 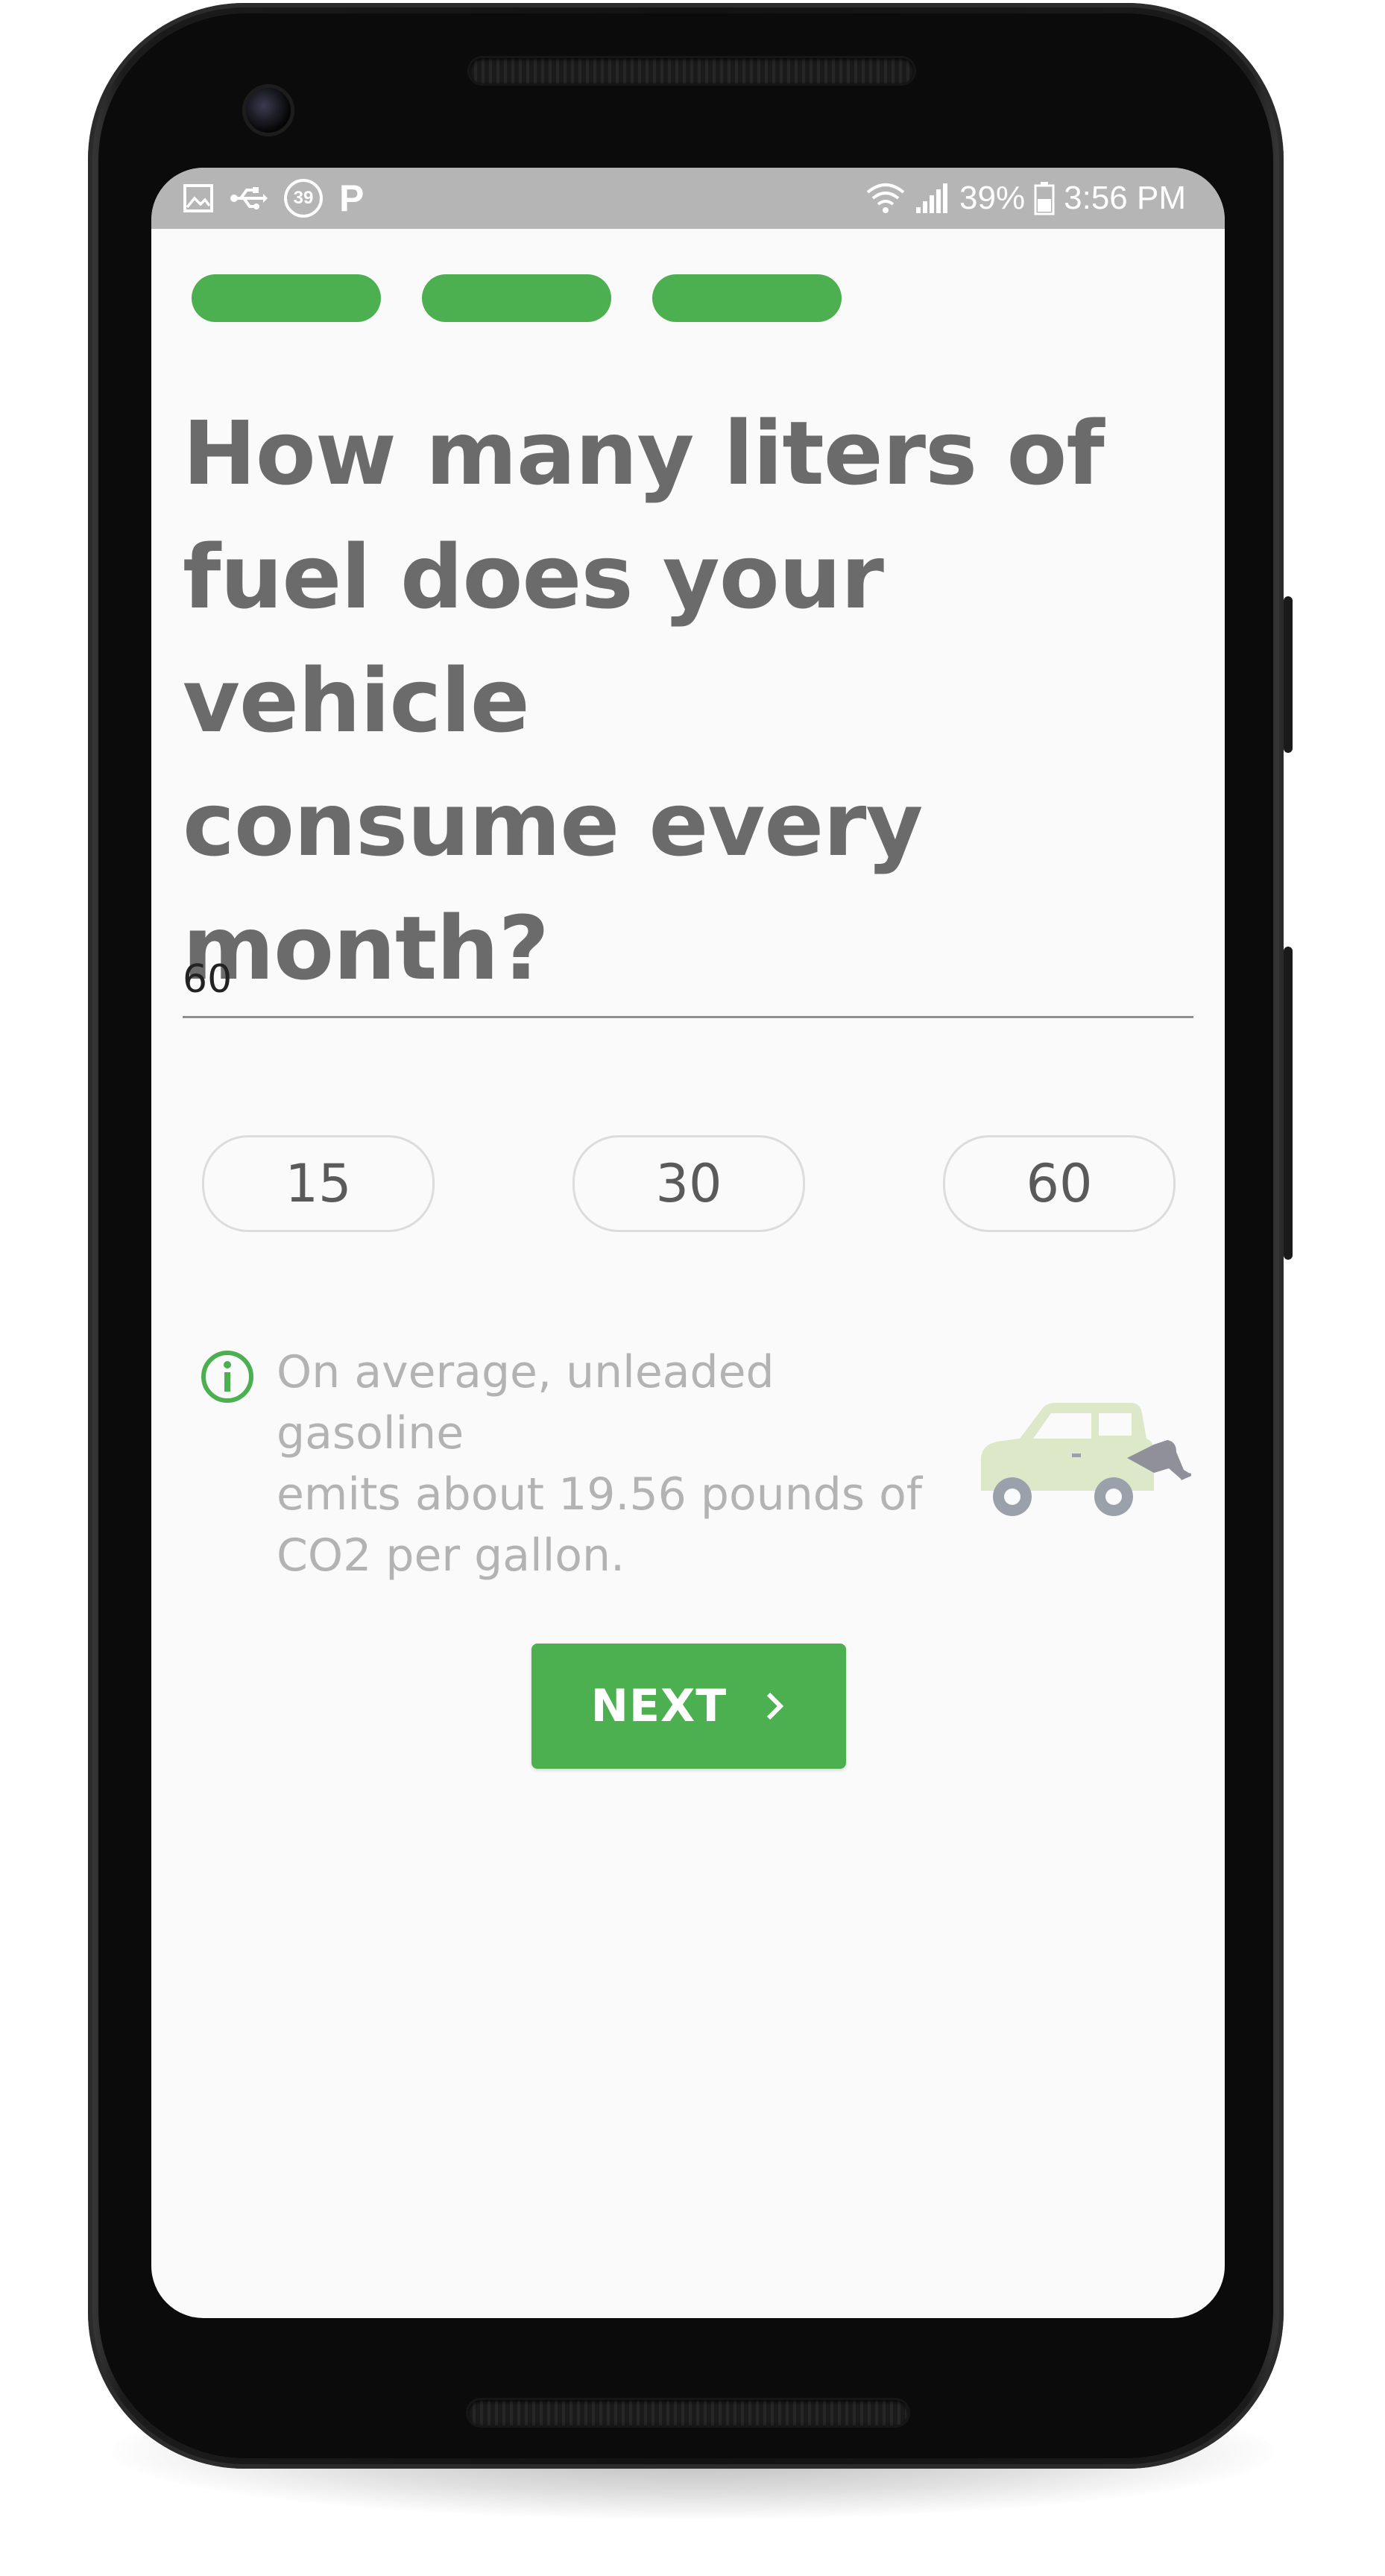 I want to click on info-icon, so click(x=227, y=1377).